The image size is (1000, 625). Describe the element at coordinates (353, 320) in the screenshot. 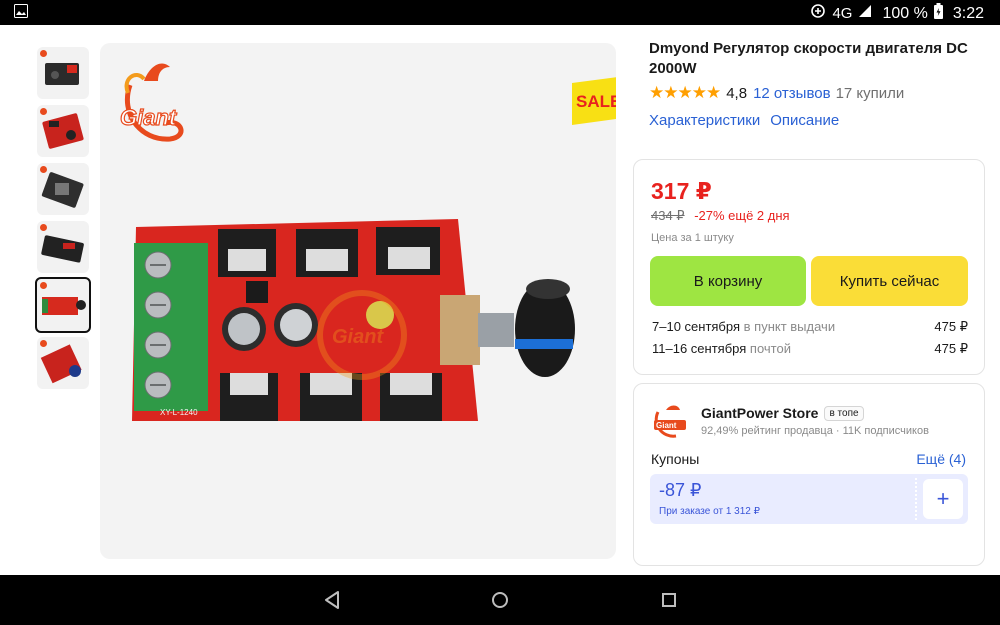

I see `pcb-board: XY-L-1240` at that location.